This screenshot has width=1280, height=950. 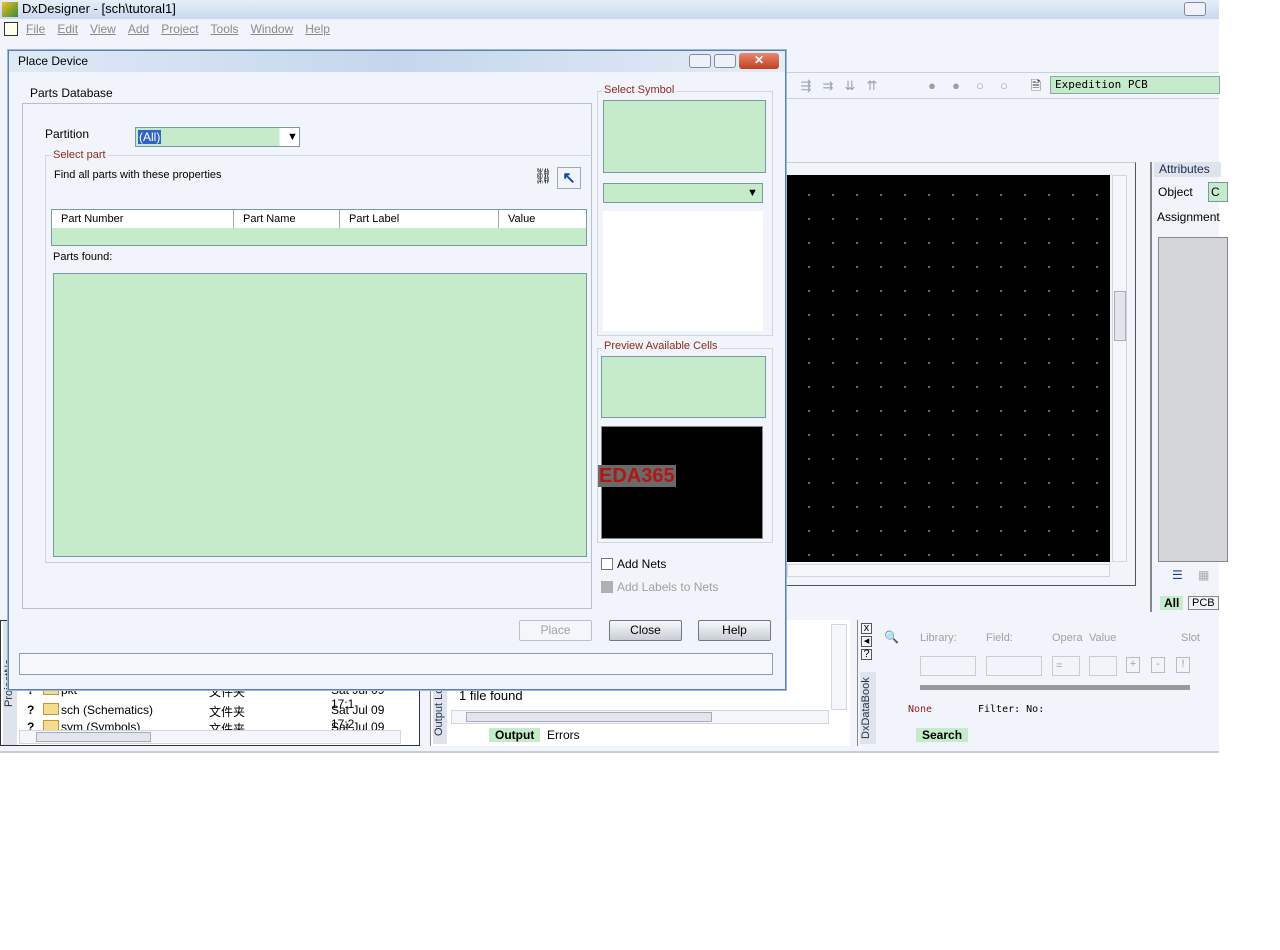 What do you see at coordinates (419, 219) in the screenshot?
I see `column-part-label: Part Label` at bounding box center [419, 219].